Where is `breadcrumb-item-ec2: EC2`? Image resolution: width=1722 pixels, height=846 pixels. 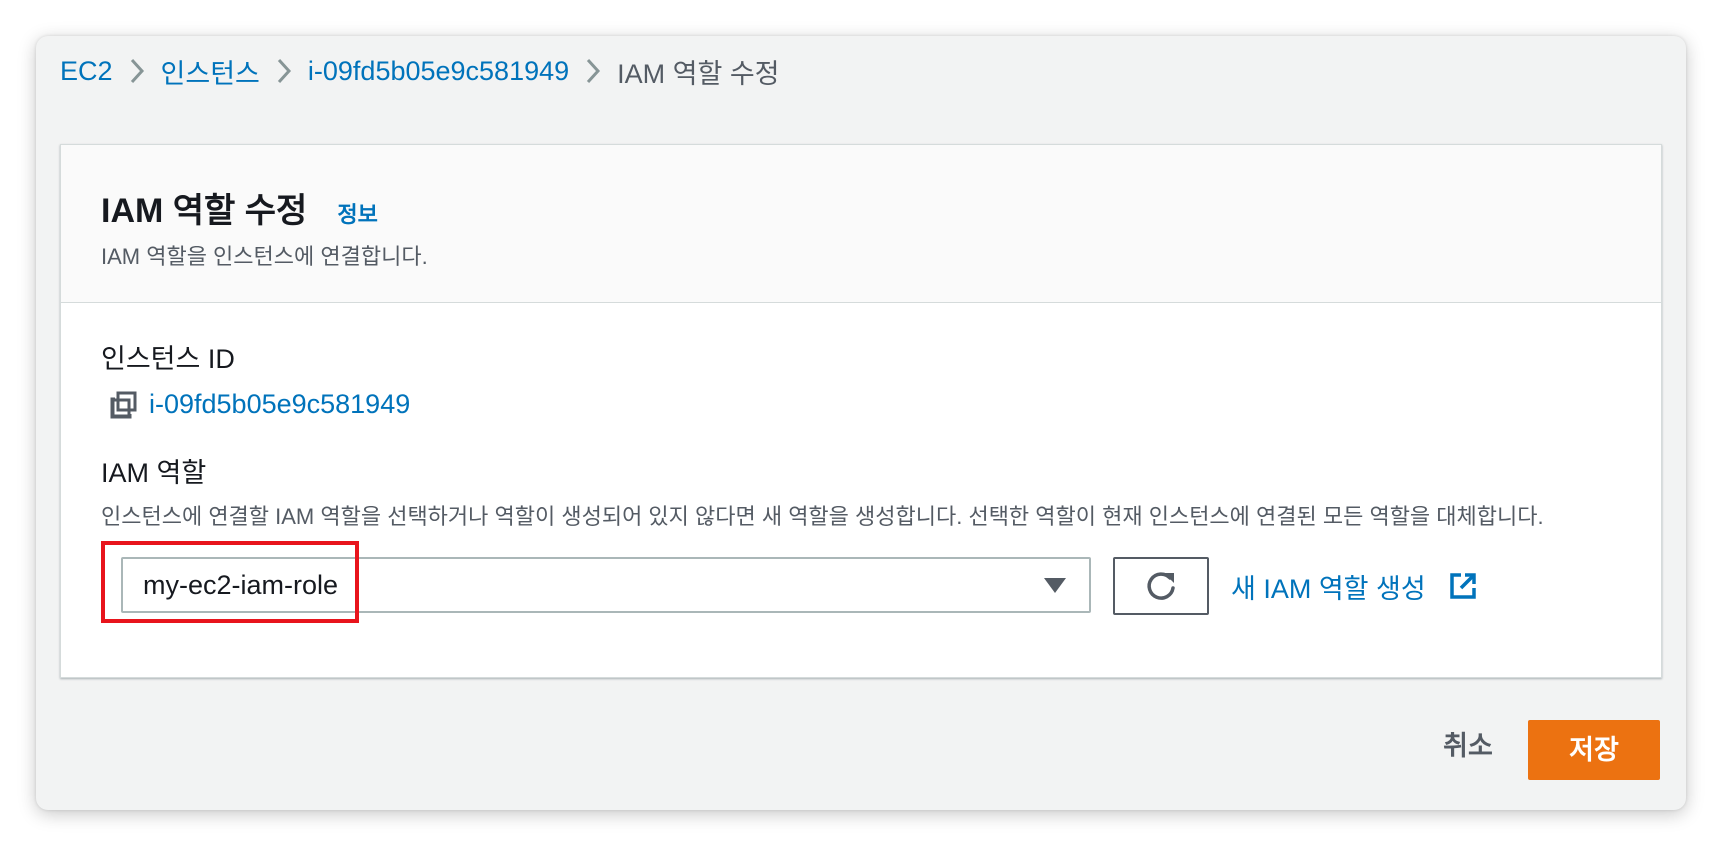
breadcrumb-item-ec2: EC2 is located at coordinates (86, 71).